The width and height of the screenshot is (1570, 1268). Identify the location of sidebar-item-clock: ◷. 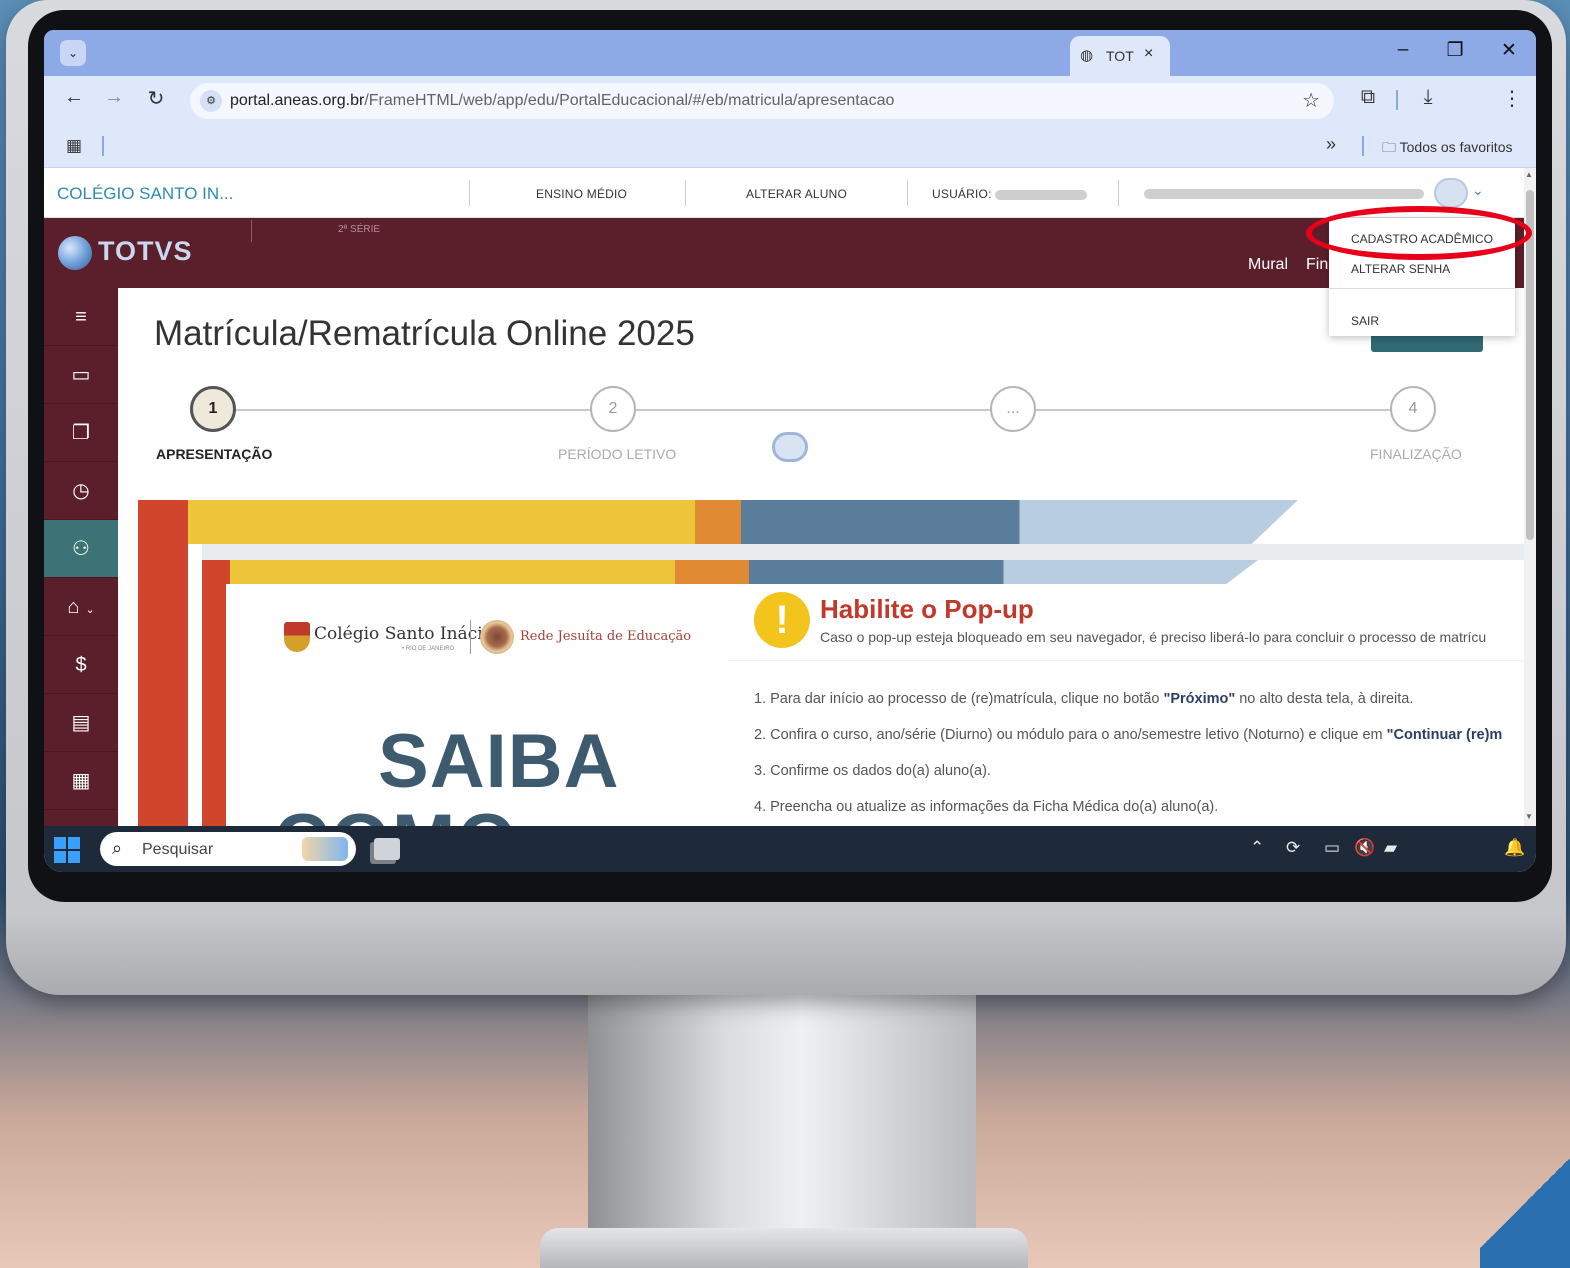
(81, 491).